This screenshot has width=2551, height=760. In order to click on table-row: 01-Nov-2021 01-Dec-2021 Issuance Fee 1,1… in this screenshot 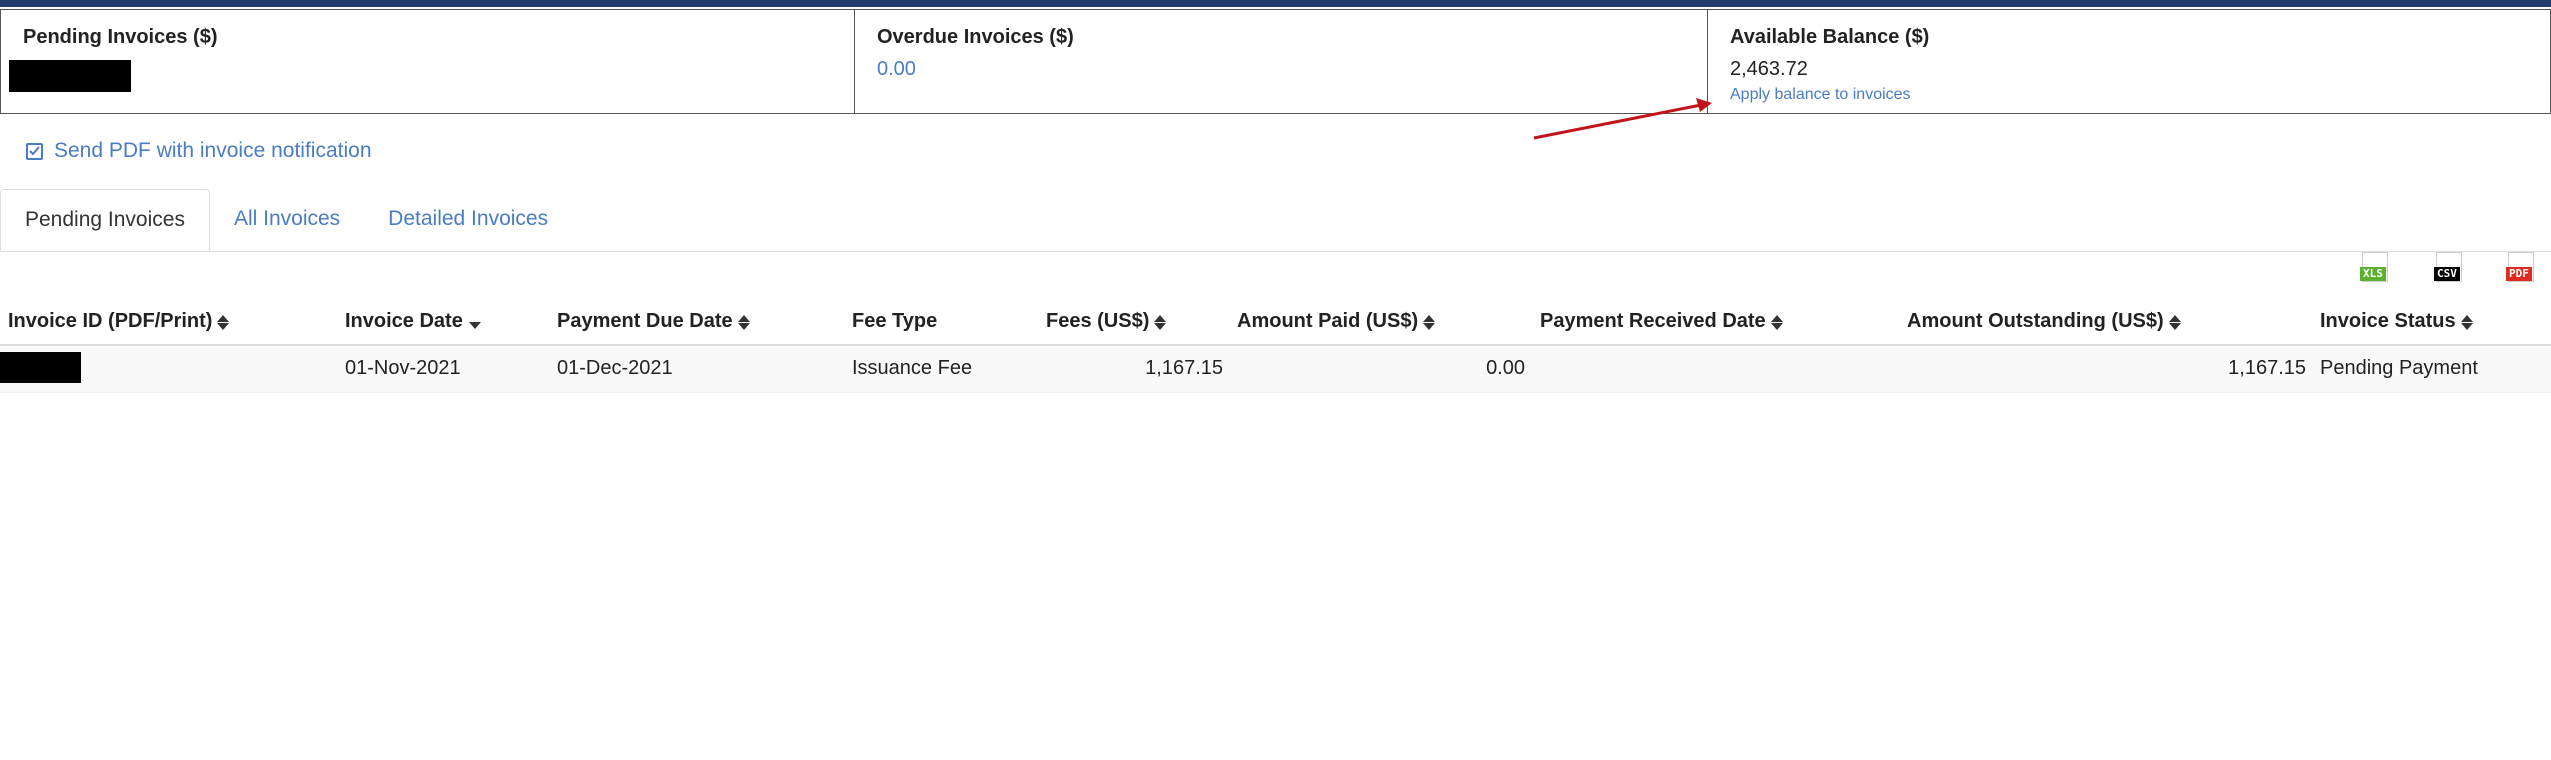, I will do `click(1275, 369)`.